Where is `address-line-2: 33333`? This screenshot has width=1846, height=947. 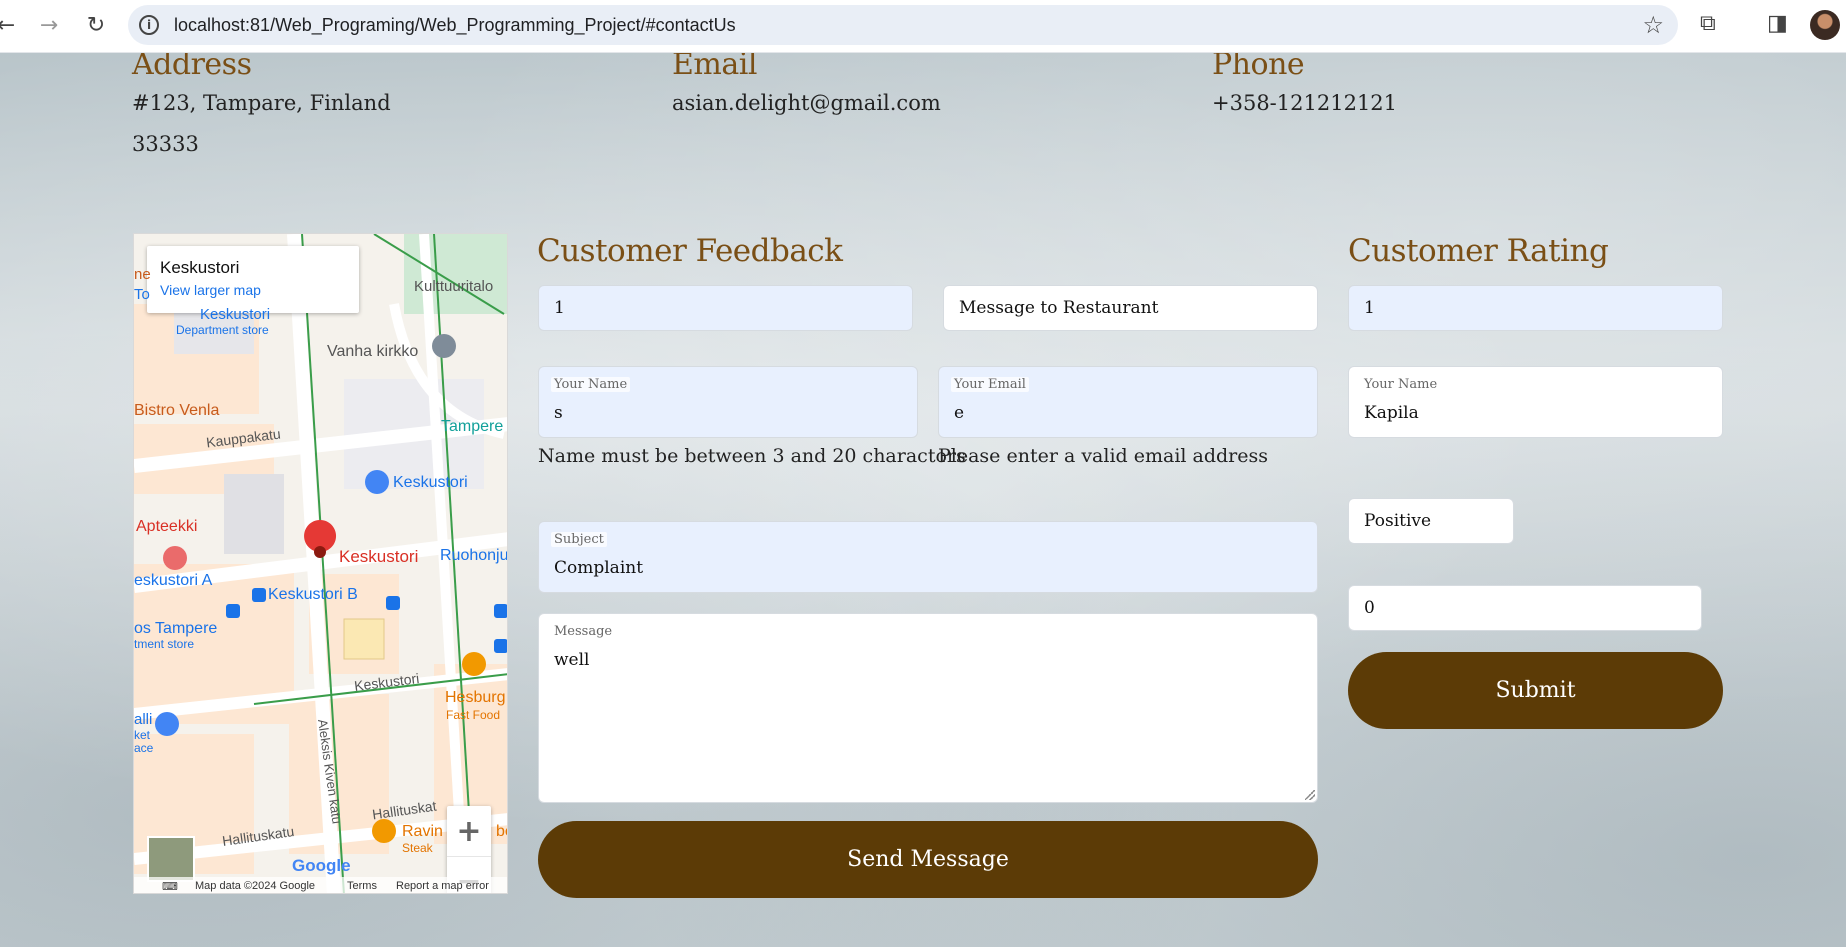 address-line-2: 33333 is located at coordinates (165, 144).